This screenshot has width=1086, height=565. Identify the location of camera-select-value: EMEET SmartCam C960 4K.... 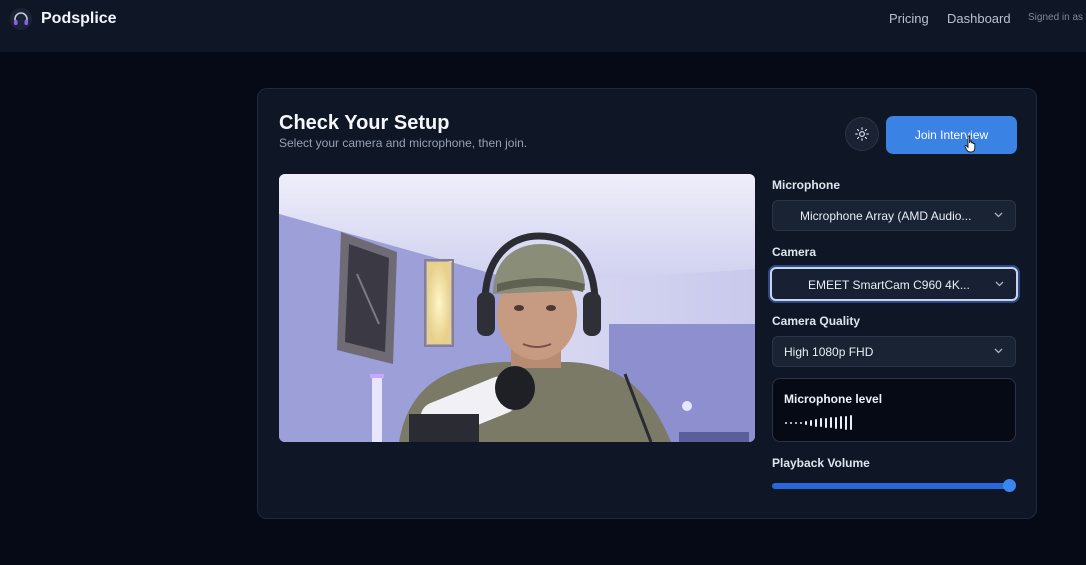
(889, 285).